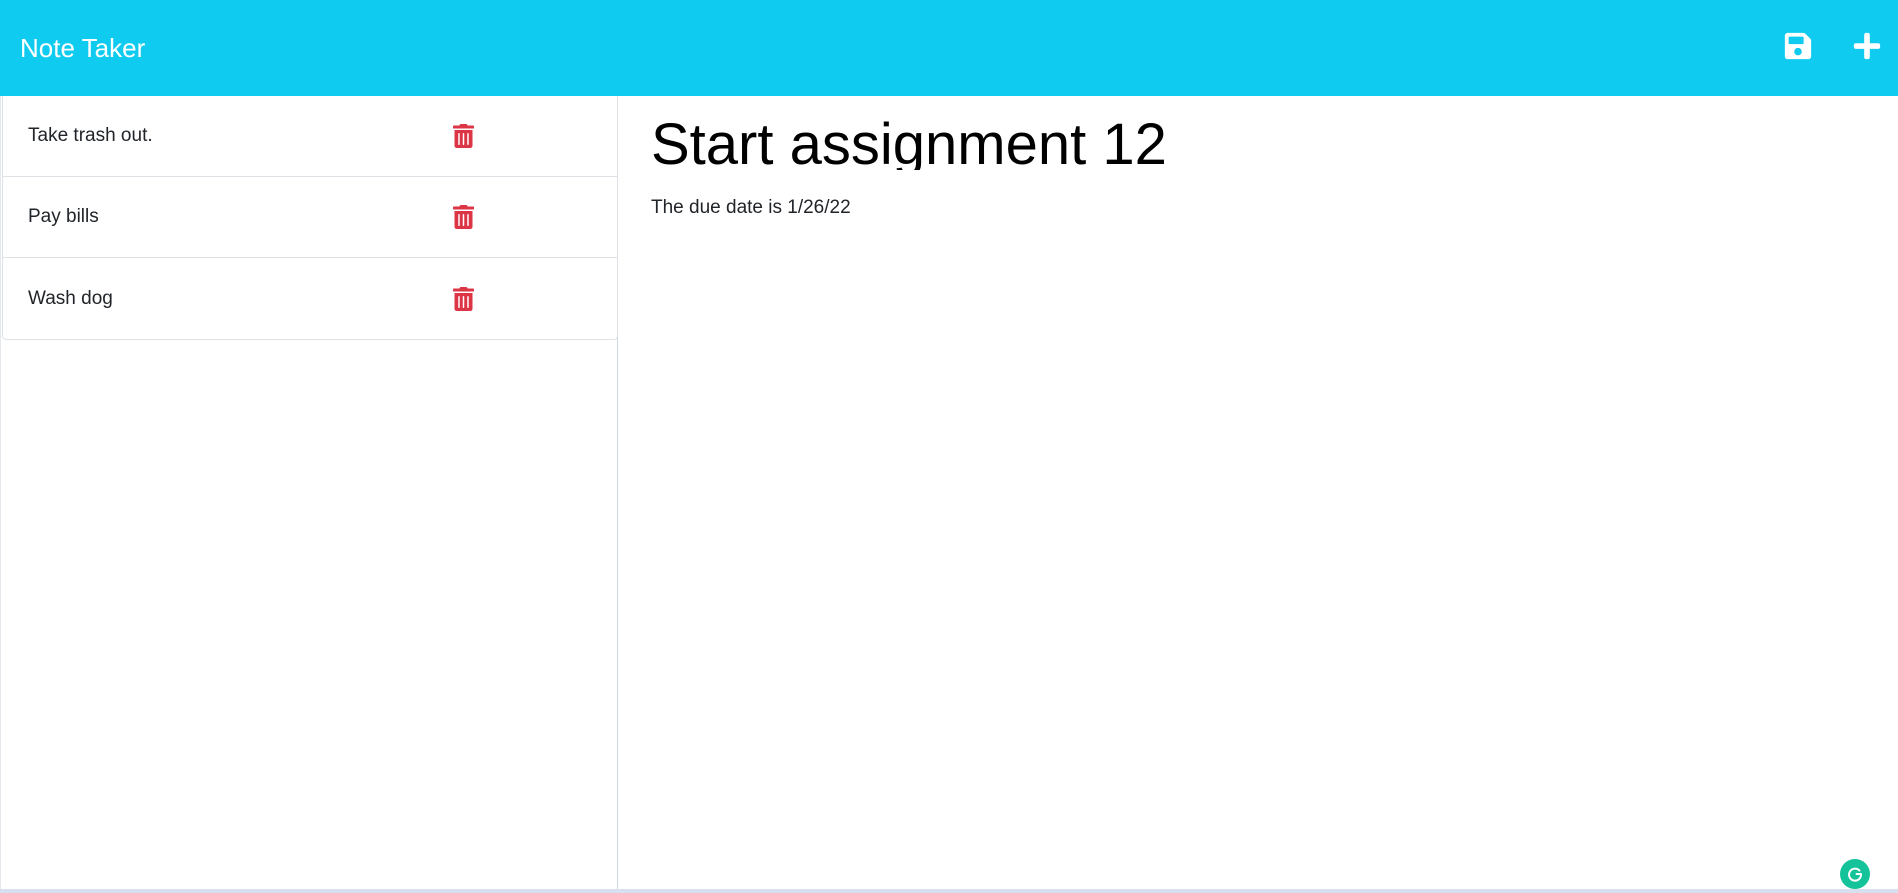 This screenshot has width=1898, height=893. Describe the element at coordinates (63, 216) in the screenshot. I see `note-title: Pay bills` at that location.